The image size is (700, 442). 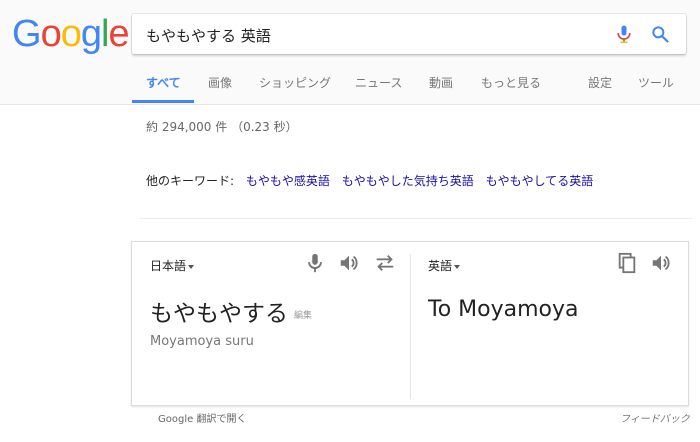 I want to click on related-label: 他のキーワード:, so click(x=190, y=181).